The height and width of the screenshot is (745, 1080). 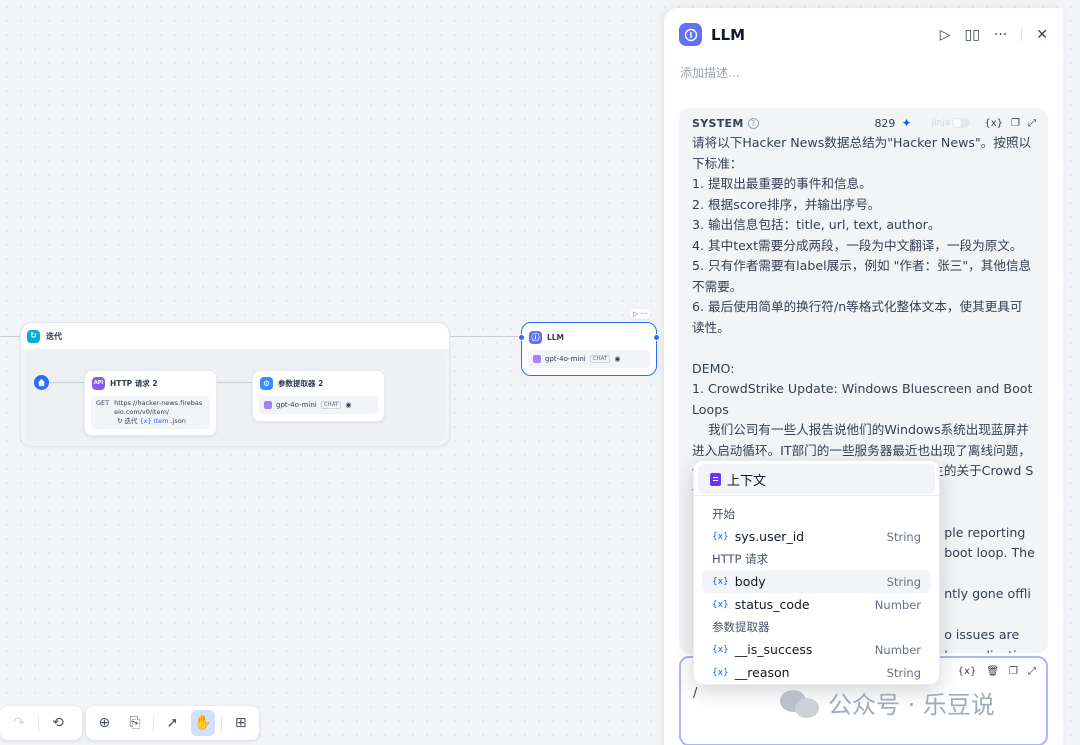 I want to click on edge-start-http, so click(x=66, y=382).